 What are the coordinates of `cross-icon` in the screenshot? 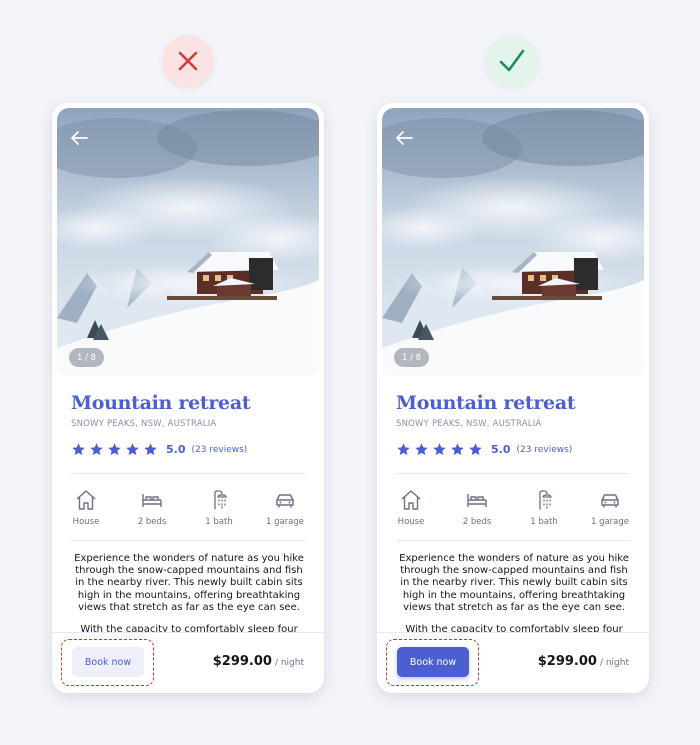 It's located at (188, 61).